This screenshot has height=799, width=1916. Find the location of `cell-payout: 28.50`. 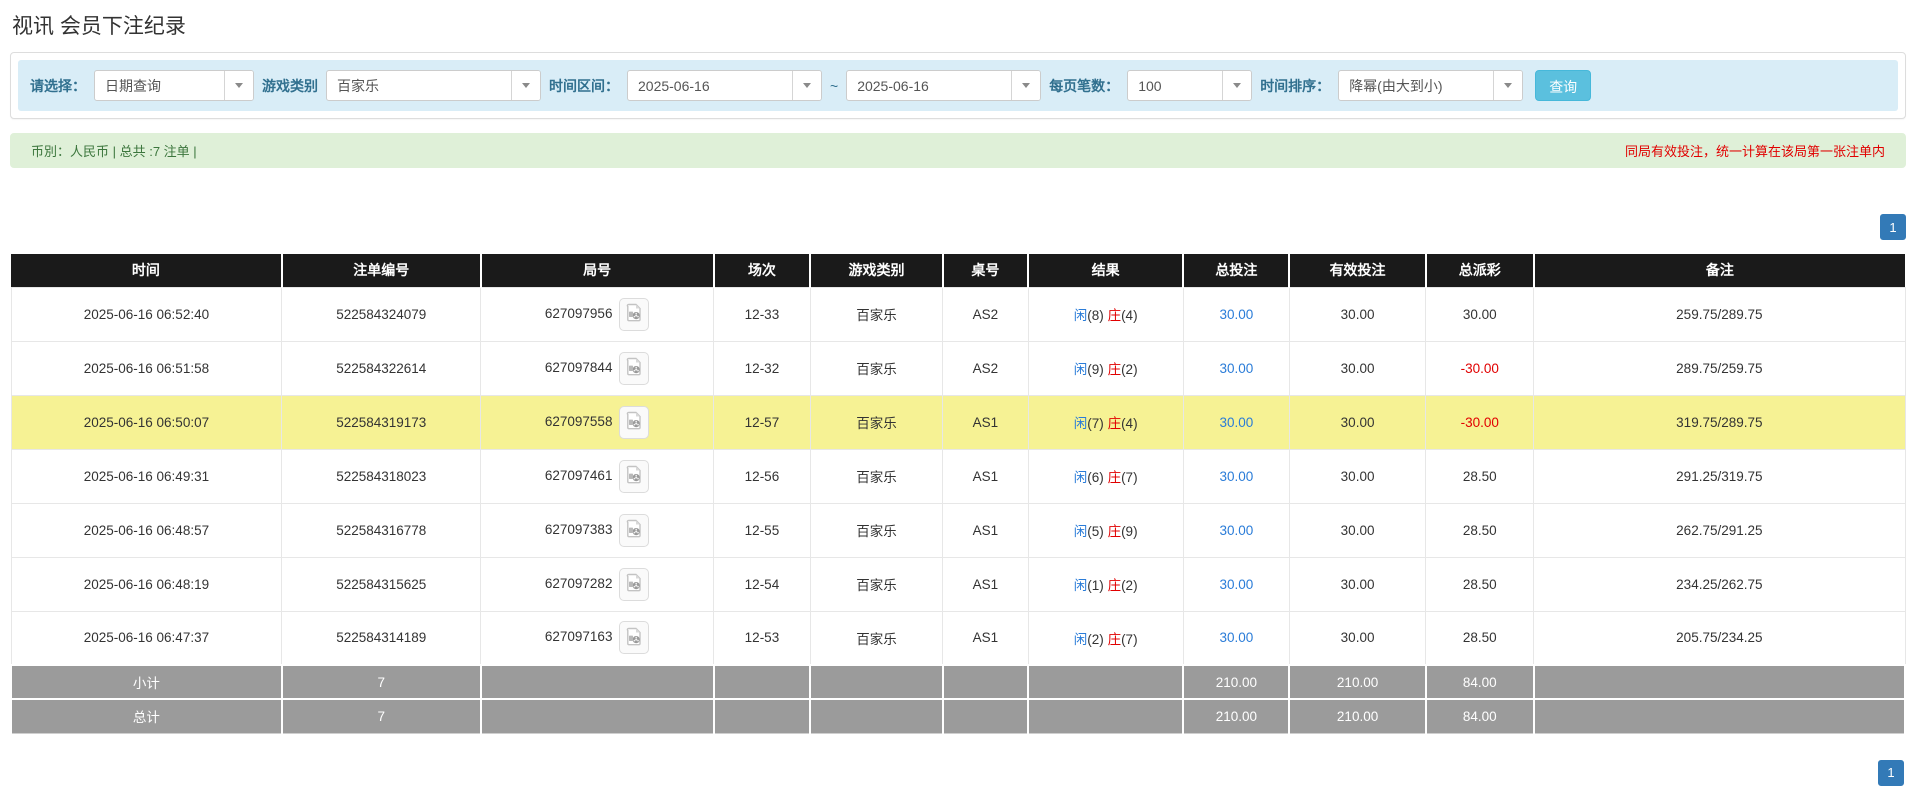

cell-payout: 28.50 is located at coordinates (1480, 584).